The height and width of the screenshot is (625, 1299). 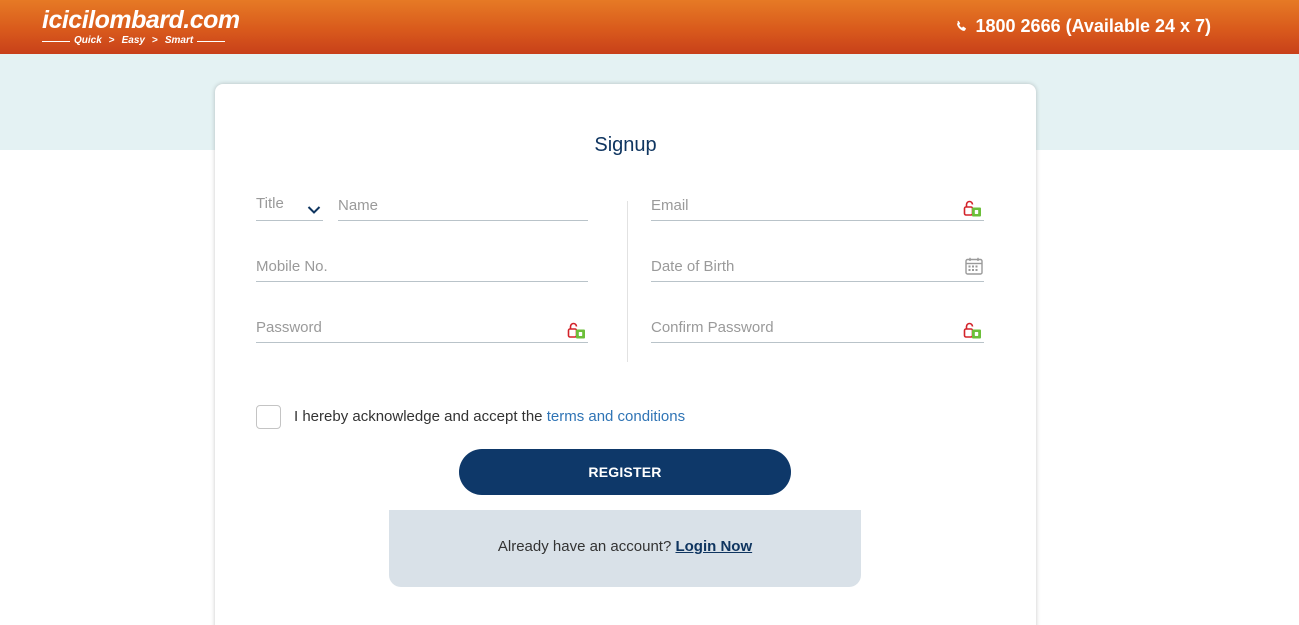 I want to click on brand-logo: icicilombard.com Quick > Easy > Smart, so click(x=141, y=26).